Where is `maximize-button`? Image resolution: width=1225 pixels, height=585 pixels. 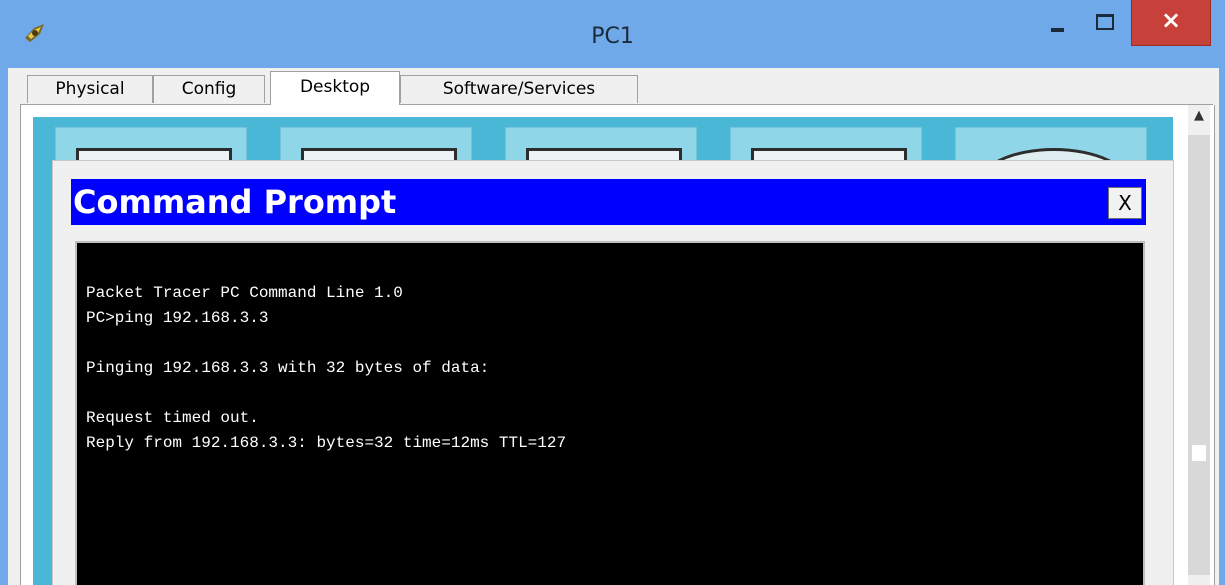 maximize-button is located at coordinates (1107, 22).